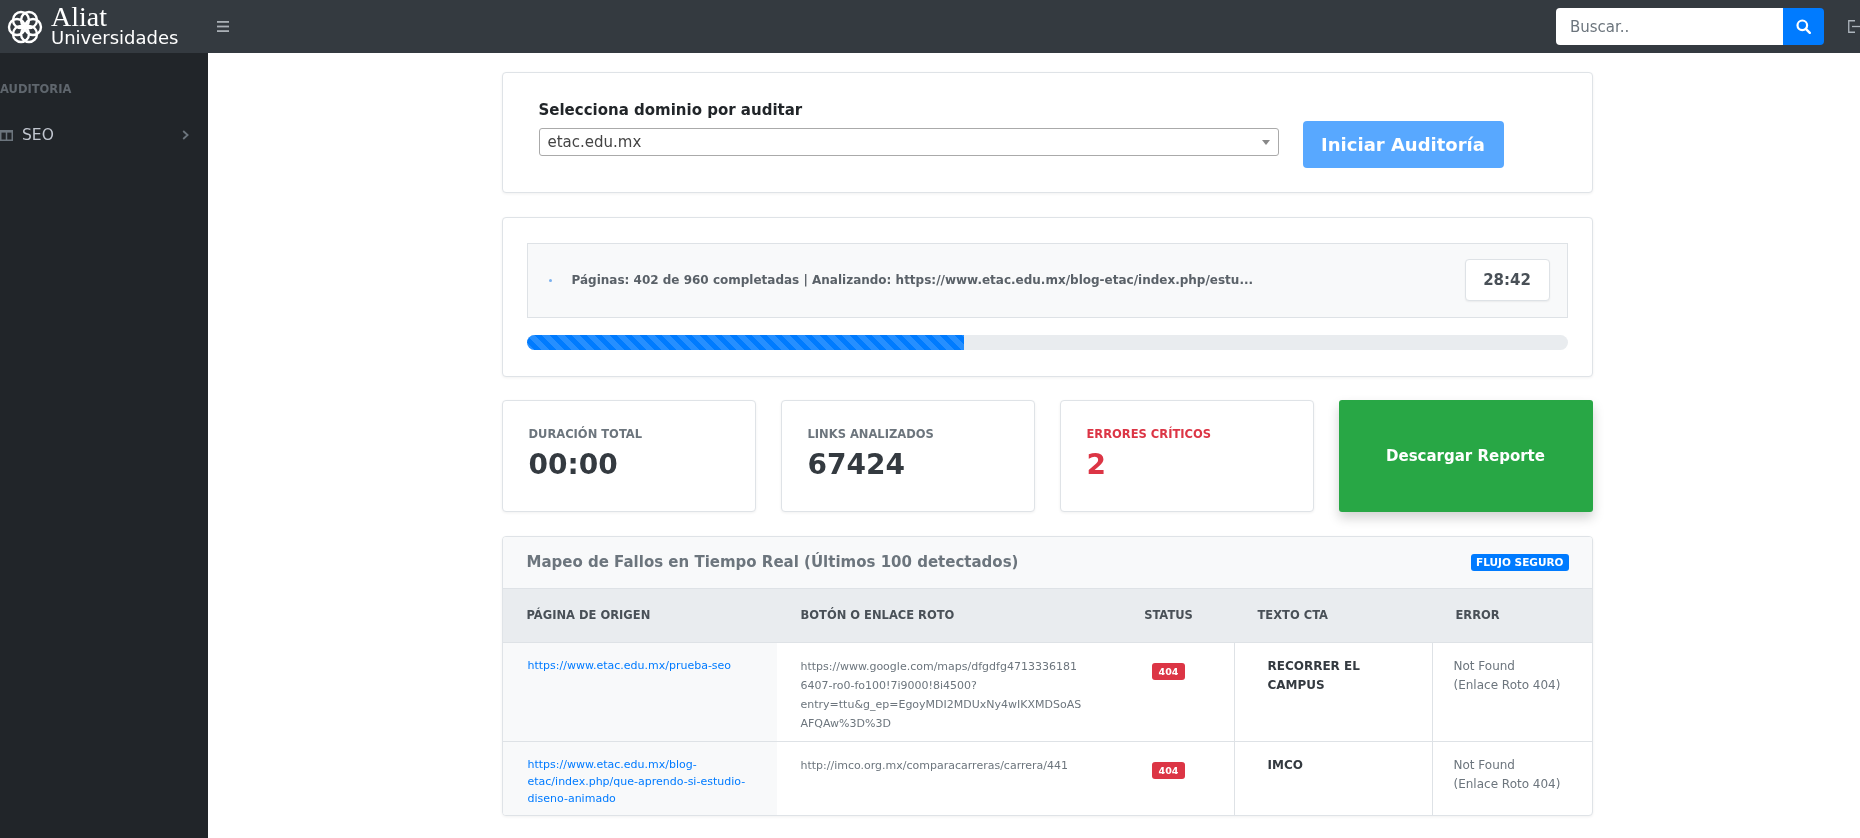 The height and width of the screenshot is (838, 1860). Describe the element at coordinates (941, 695) in the screenshot. I see `table-cell-text: https://www.google.com/maps/dfgdfg47133361816407-ro0-fo100!7i9000!8i4500?entry=ttu&g_ep=EgoyMDI2MDUxNy4wIKXMDSoASAFQAw%3D%3D` at that location.